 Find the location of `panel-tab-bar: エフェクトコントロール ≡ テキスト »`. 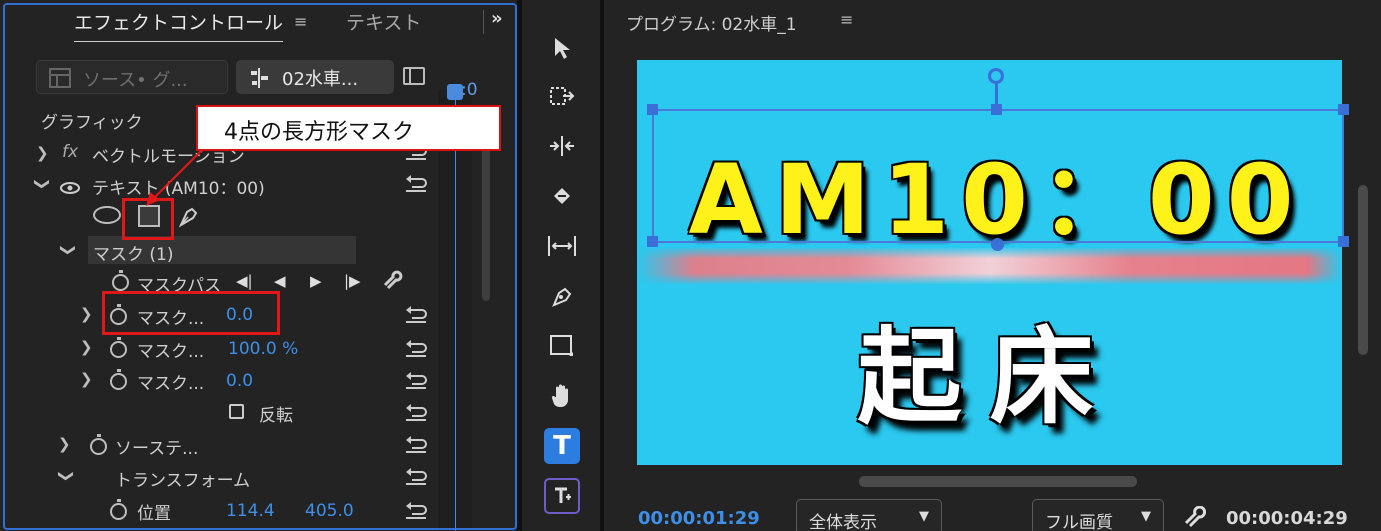

panel-tab-bar: エフェクトコントロール ≡ テキスト » is located at coordinates (259, 22).